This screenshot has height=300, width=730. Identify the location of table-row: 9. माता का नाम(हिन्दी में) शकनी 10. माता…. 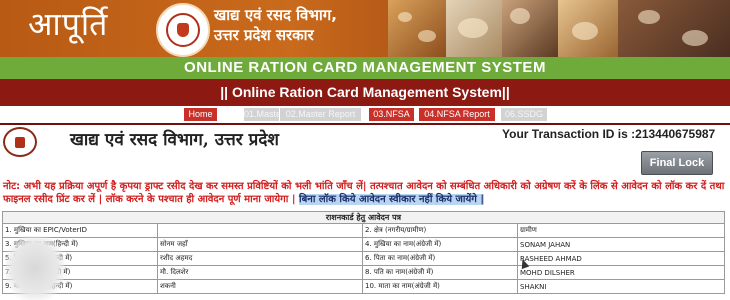
(363, 286).